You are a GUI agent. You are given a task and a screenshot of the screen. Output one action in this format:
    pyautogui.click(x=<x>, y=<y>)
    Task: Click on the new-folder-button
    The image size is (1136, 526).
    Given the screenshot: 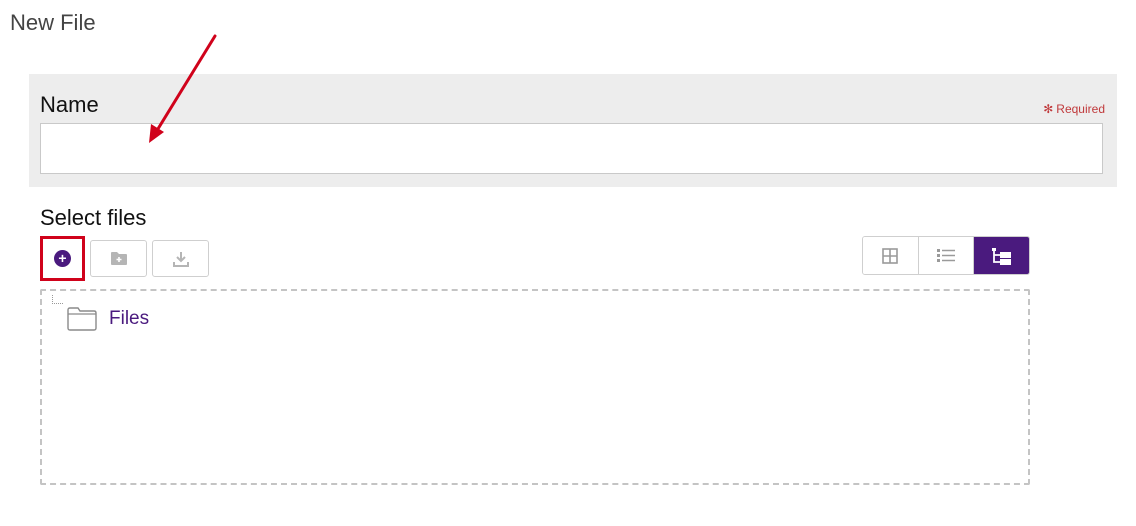 What is the action you would take?
    pyautogui.click(x=118, y=258)
    